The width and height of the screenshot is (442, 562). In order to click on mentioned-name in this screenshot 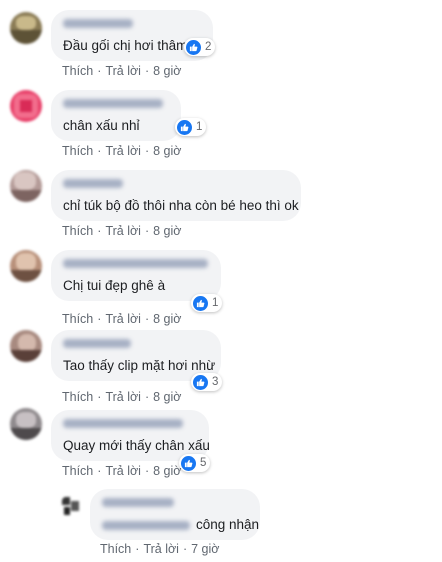, I will do `click(146, 525)`.